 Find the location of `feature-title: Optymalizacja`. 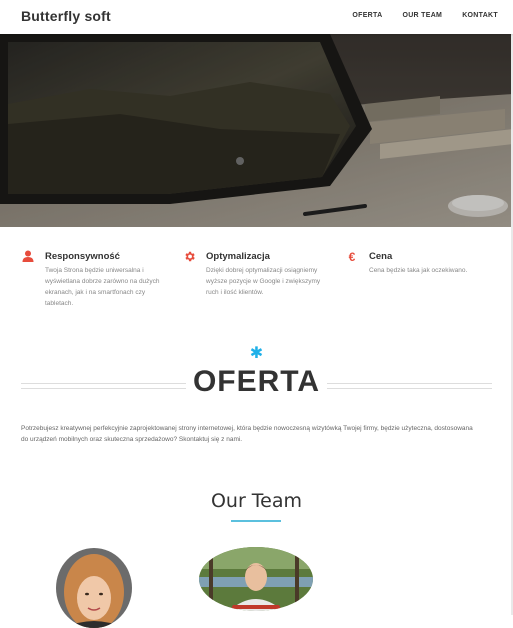

feature-title: Optymalizacja is located at coordinates (238, 256).